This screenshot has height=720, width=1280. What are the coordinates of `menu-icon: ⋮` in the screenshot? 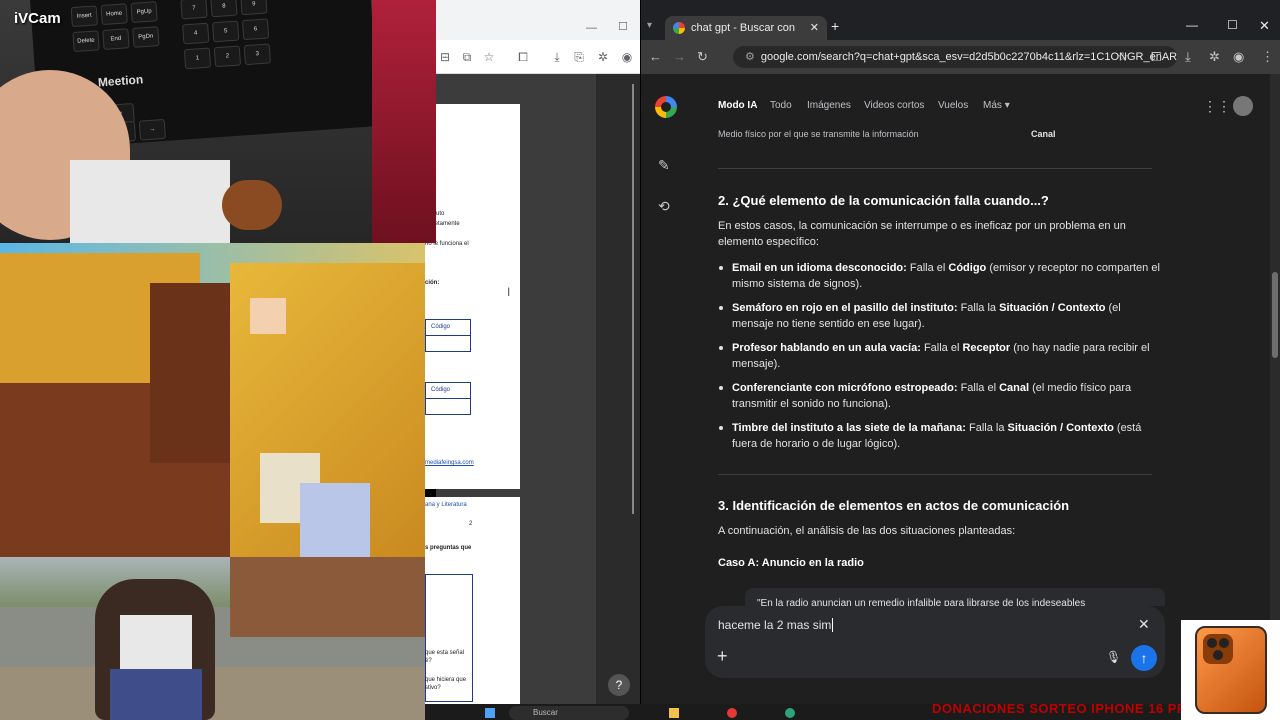 It's located at (1267, 57).